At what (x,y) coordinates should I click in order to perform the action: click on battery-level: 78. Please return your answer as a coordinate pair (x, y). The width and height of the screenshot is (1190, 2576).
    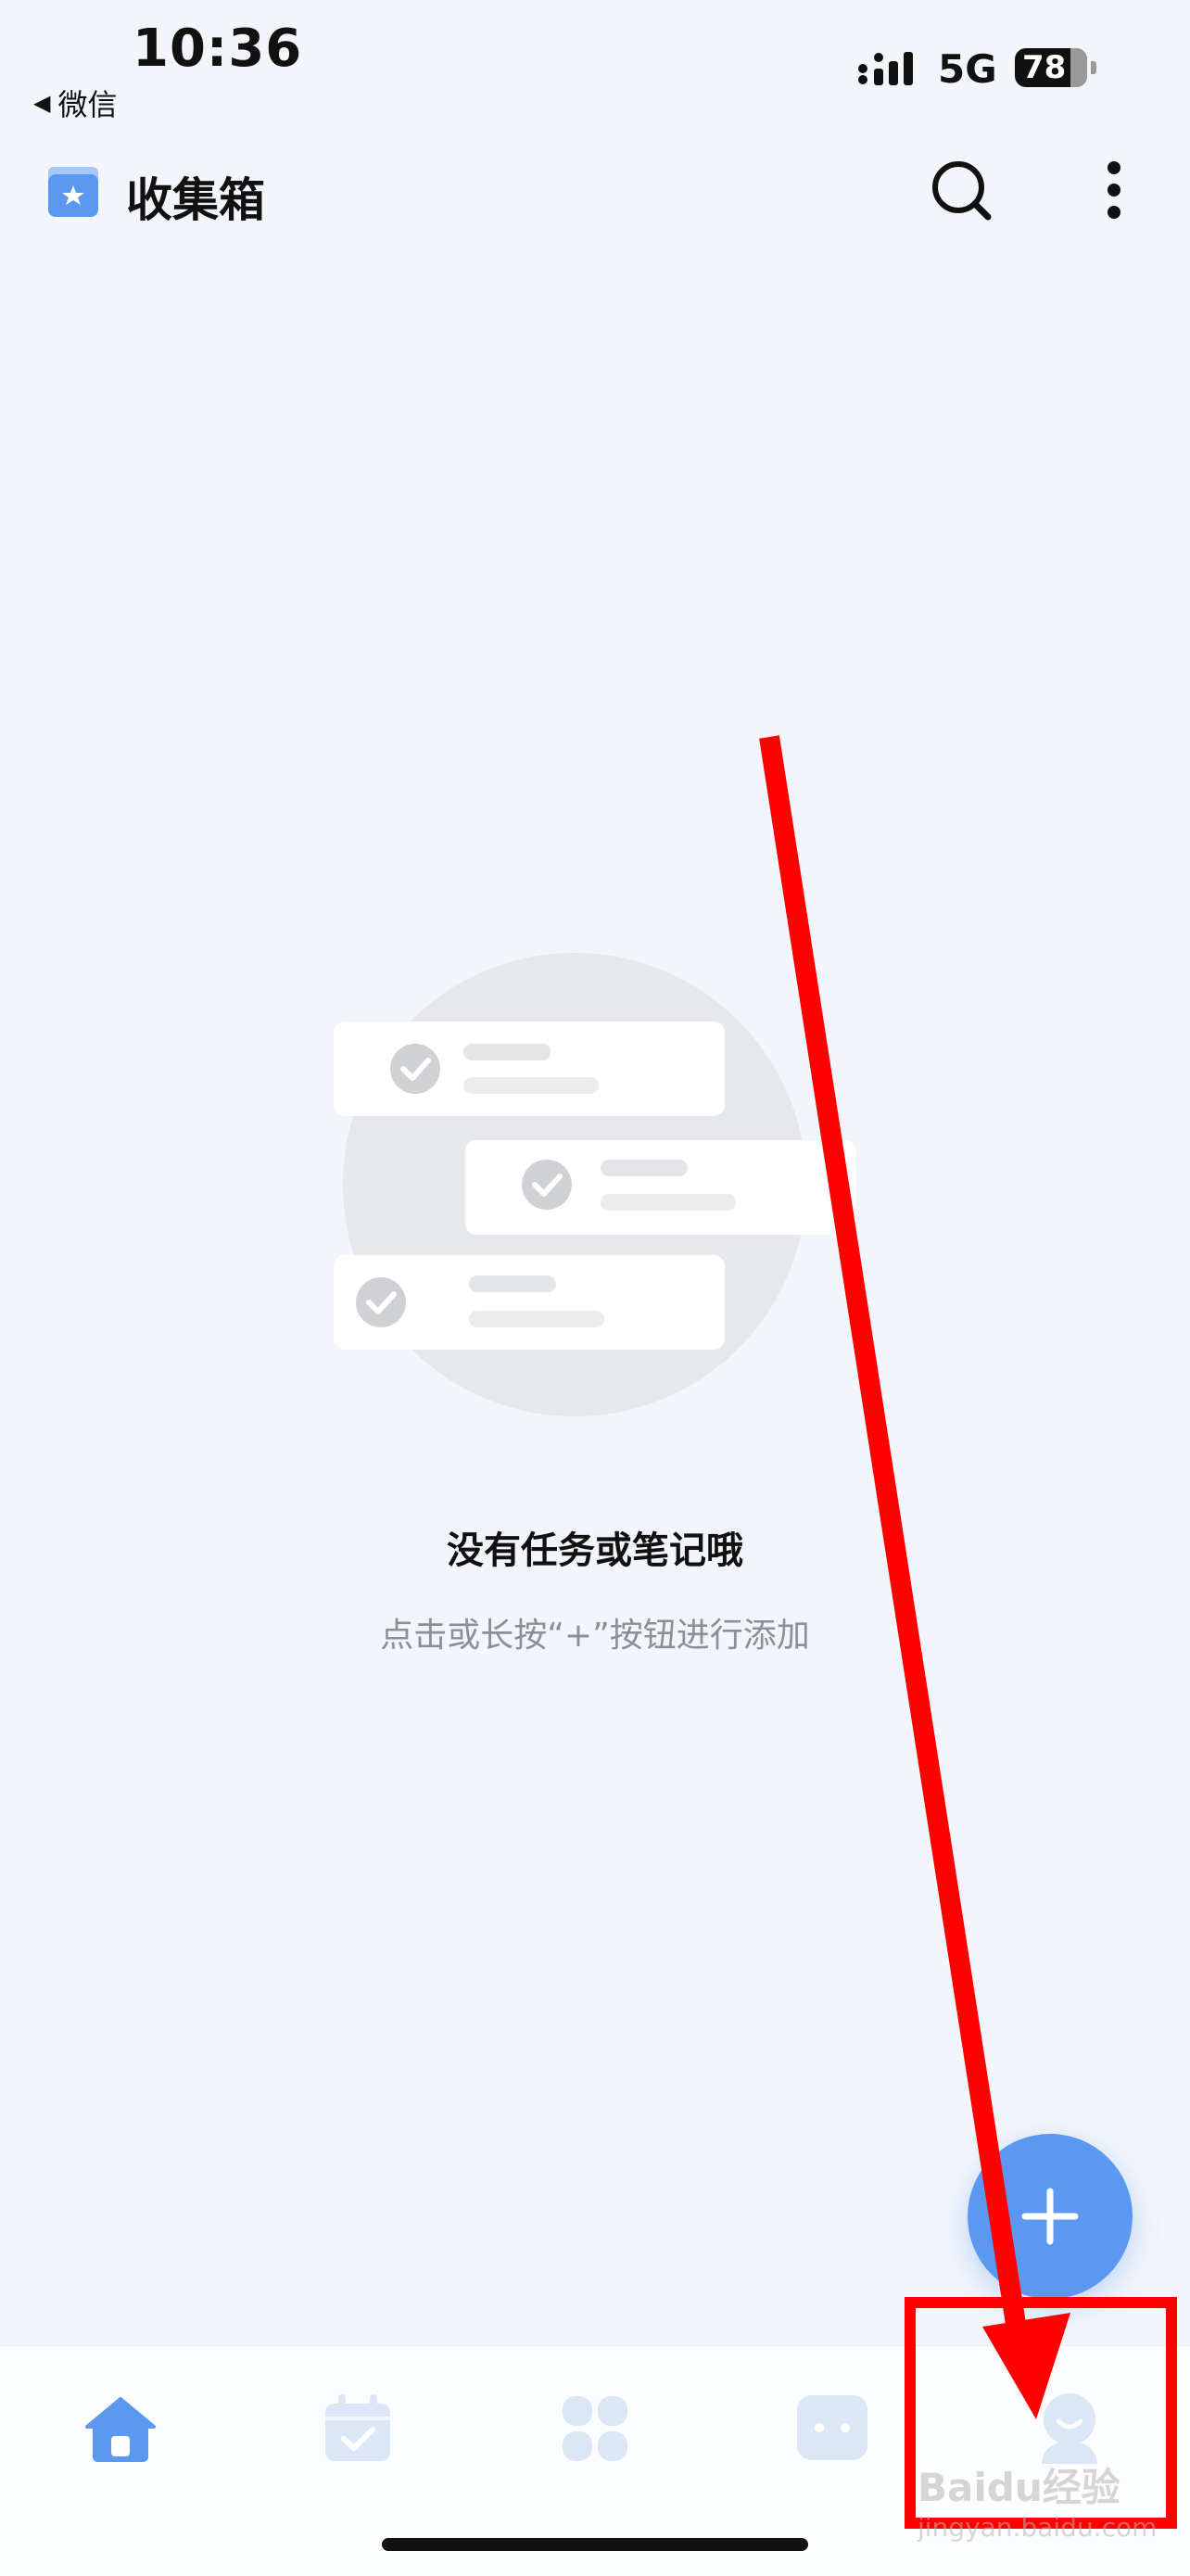
    Looking at the image, I should click on (1044, 67).